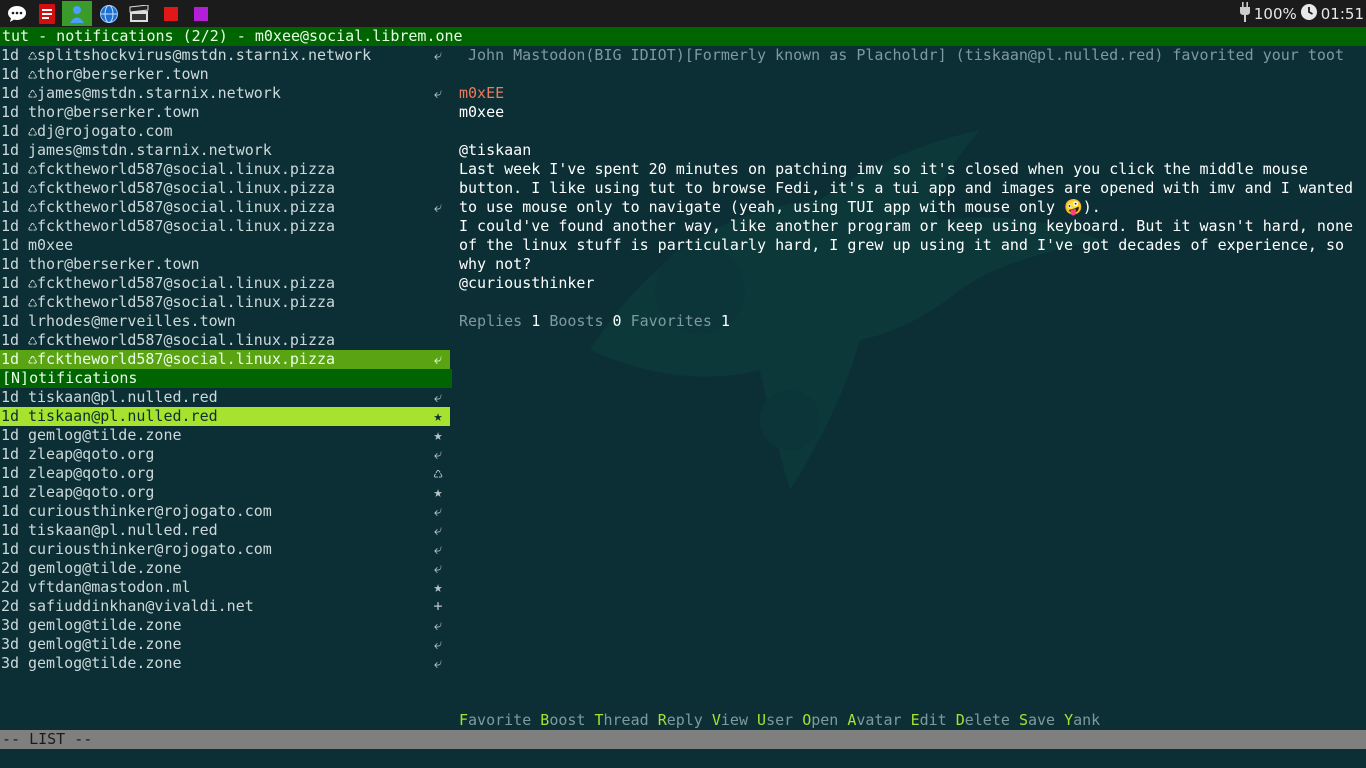  I want to click on pdf-reader-icon, so click(47, 13).